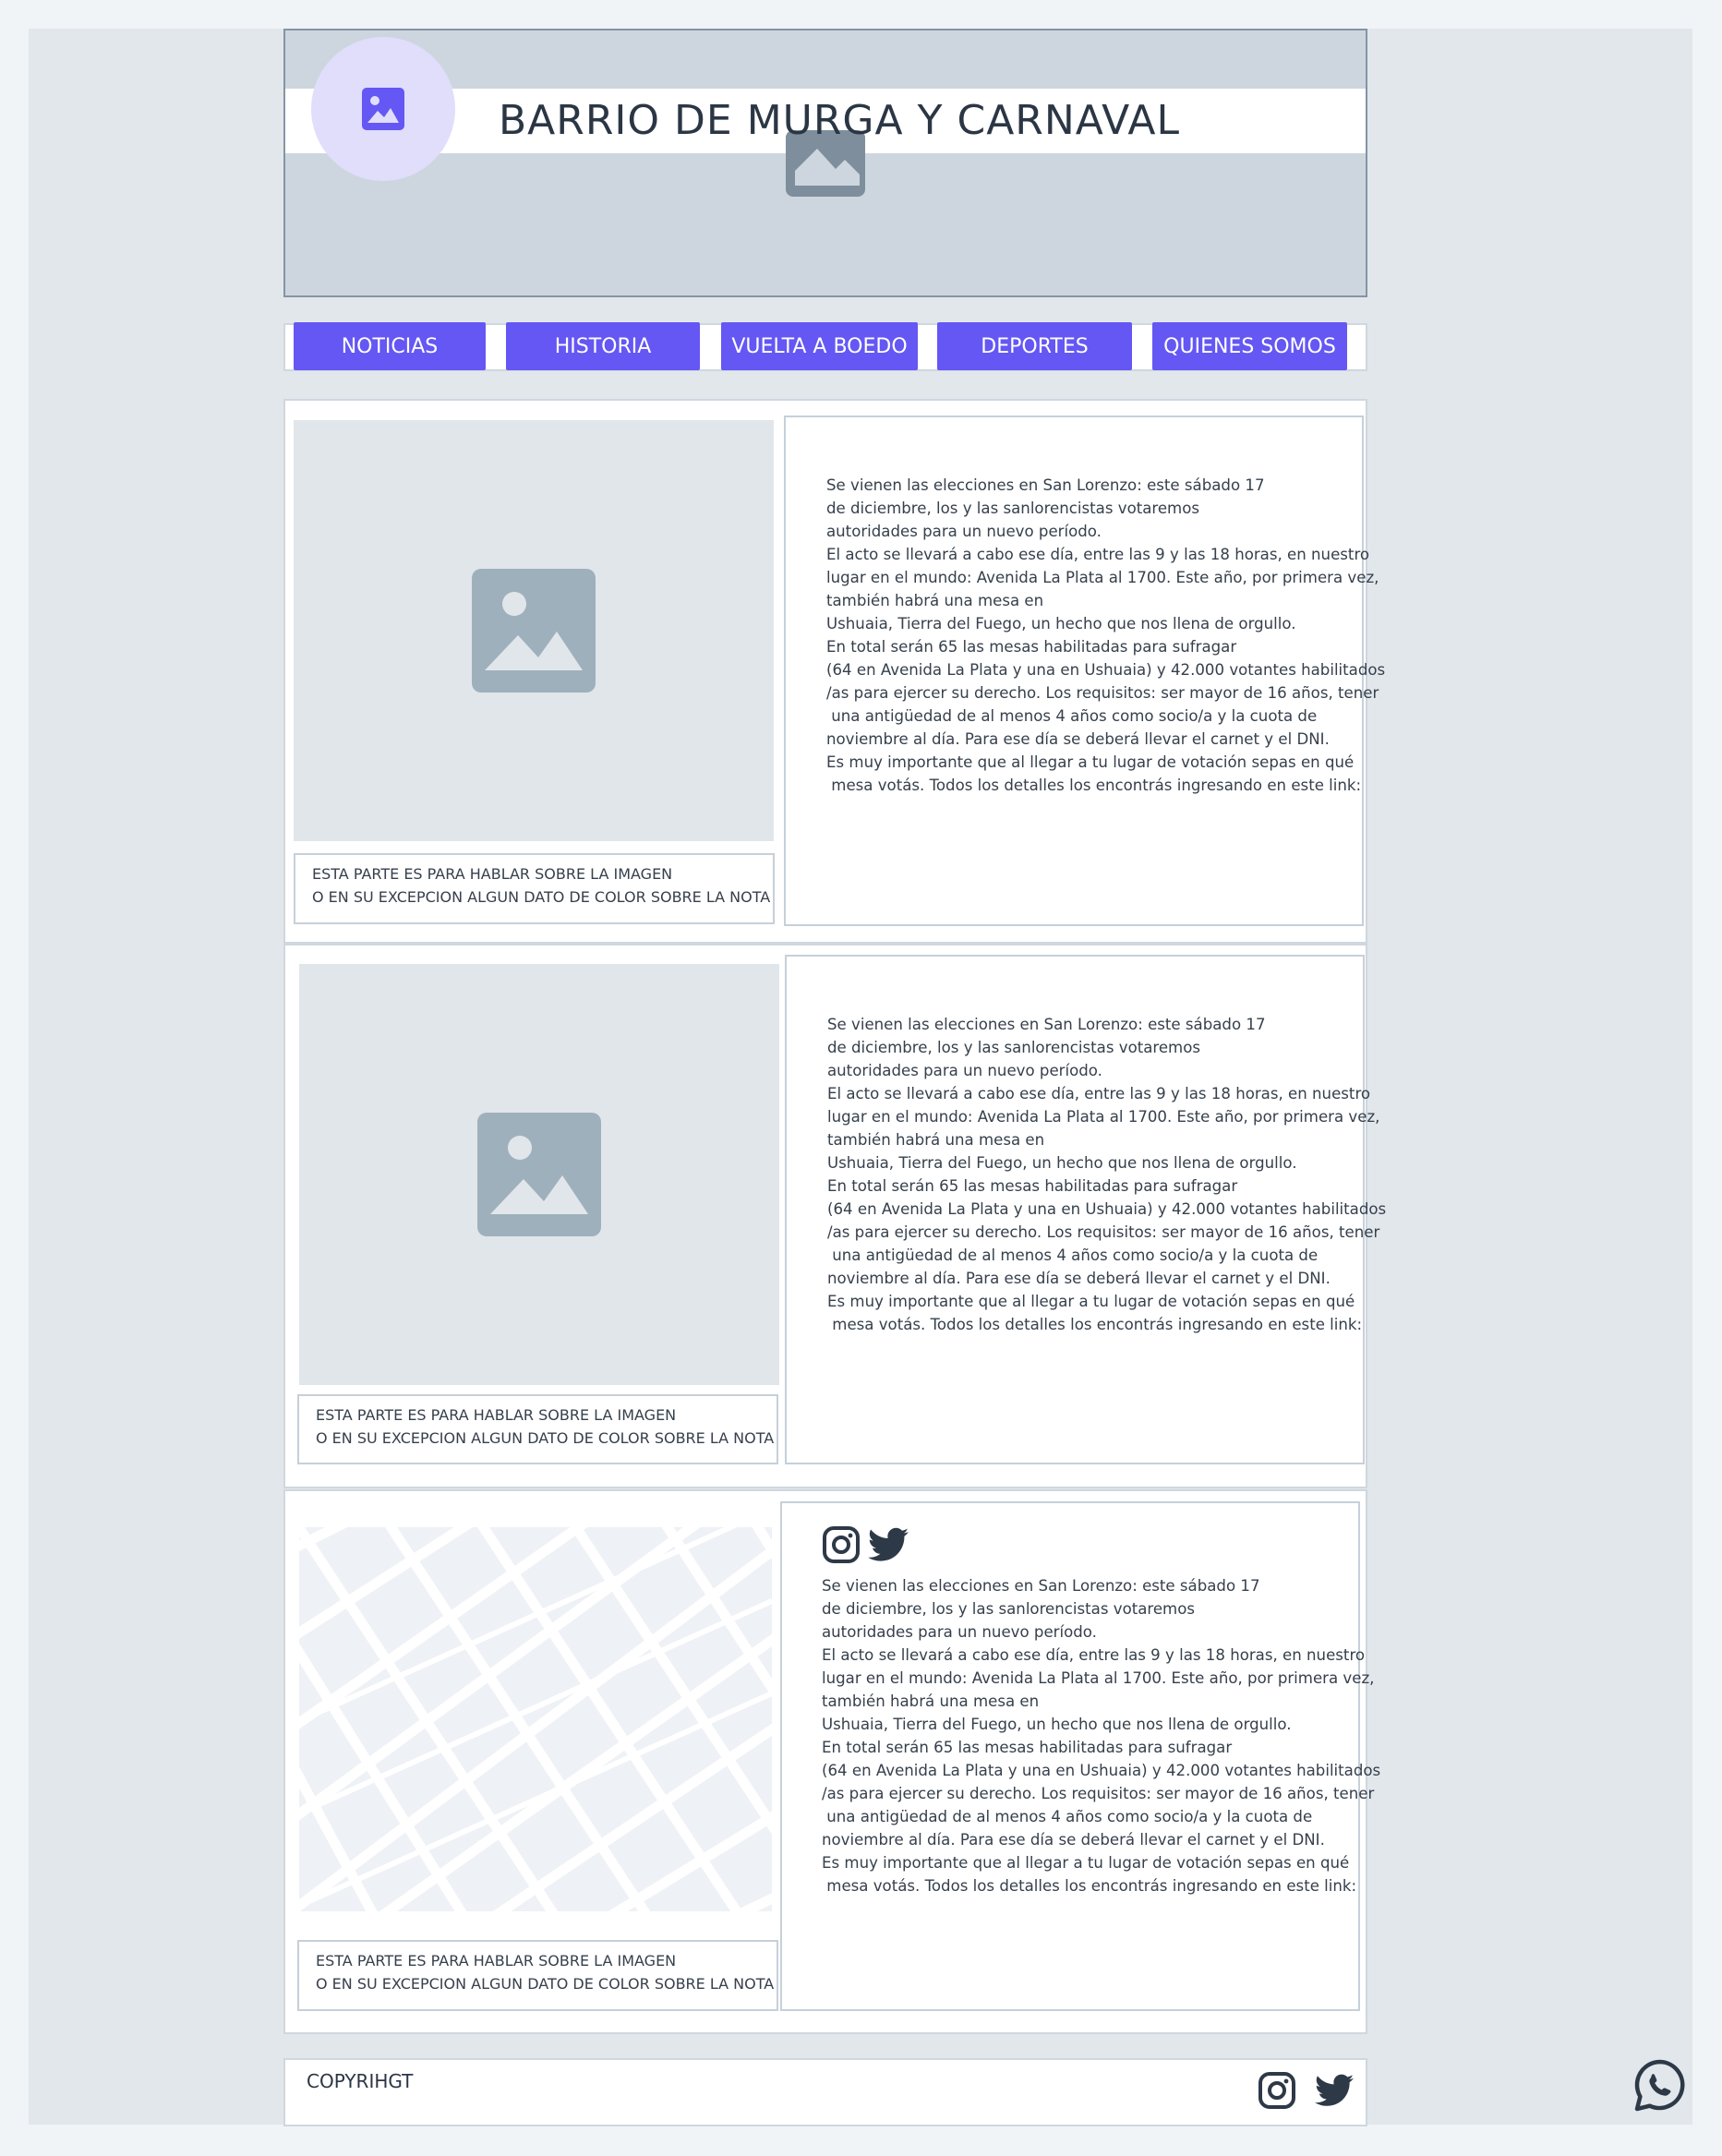 The height and width of the screenshot is (2156, 1722). What do you see at coordinates (361, 2081) in the screenshot?
I see `copyright-text: COPYRIHGT` at bounding box center [361, 2081].